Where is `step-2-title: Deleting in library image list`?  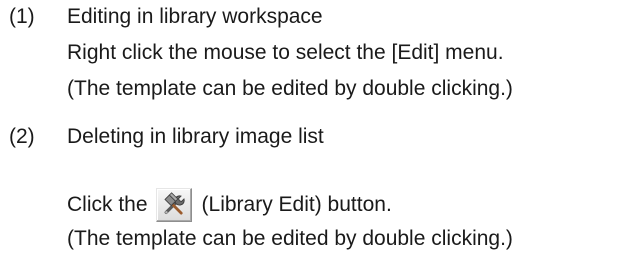
step-2-title: Deleting in library image list is located at coordinates (195, 136).